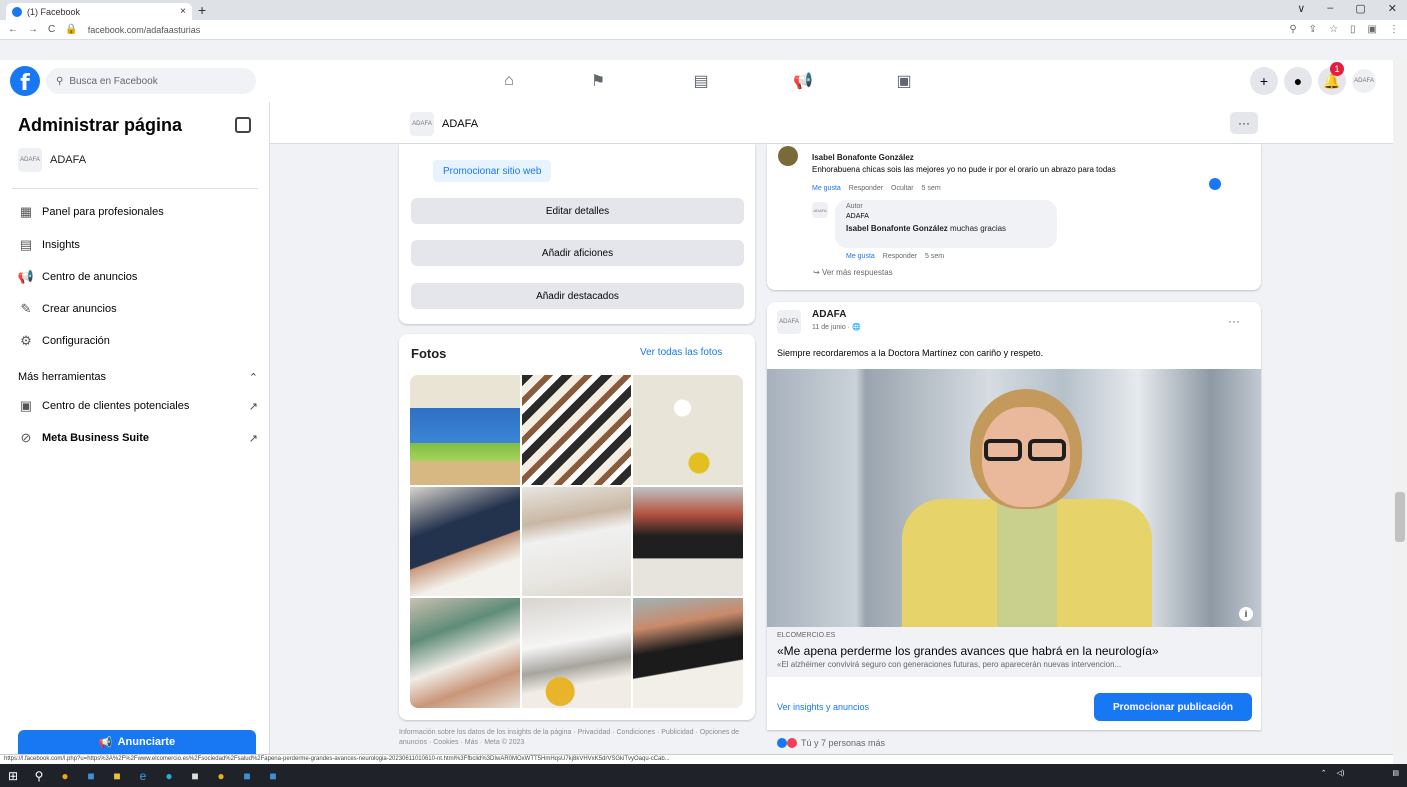 Image resolution: width=1407 pixels, height=787 pixels. Describe the element at coordinates (577, 211) in the screenshot. I see `edit-details-button: Editar detalles` at that location.